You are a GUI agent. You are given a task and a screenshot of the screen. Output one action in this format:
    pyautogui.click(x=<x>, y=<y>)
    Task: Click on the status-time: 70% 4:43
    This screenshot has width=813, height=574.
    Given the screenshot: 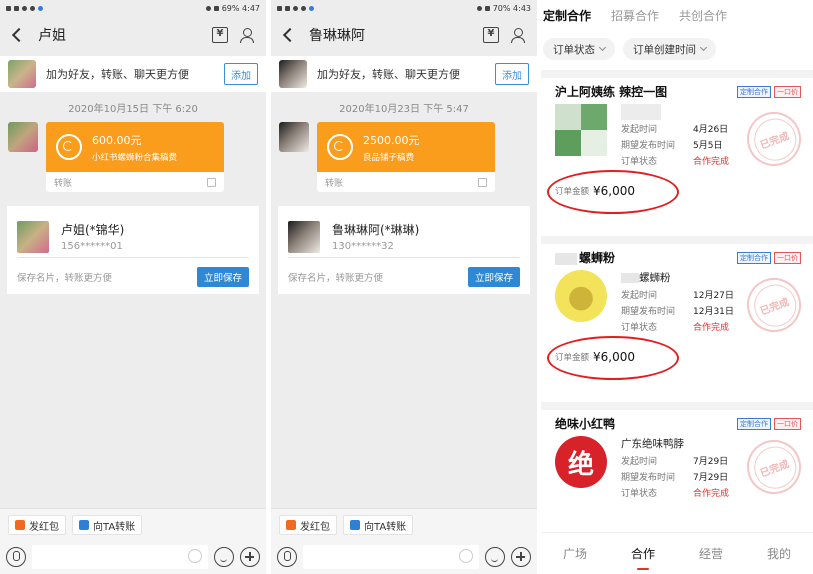 What is the action you would take?
    pyautogui.click(x=511, y=8)
    